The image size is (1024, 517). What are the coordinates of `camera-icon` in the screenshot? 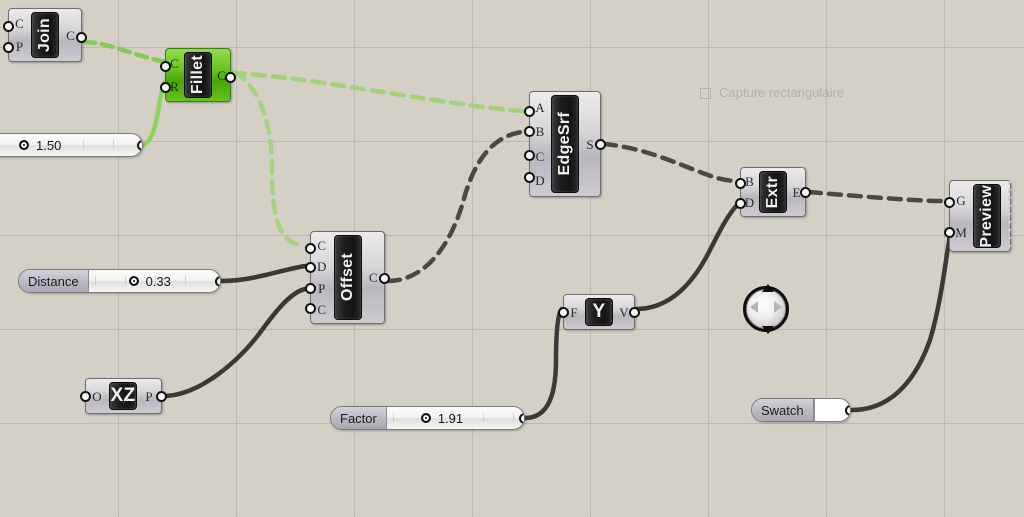 It's located at (705, 94).